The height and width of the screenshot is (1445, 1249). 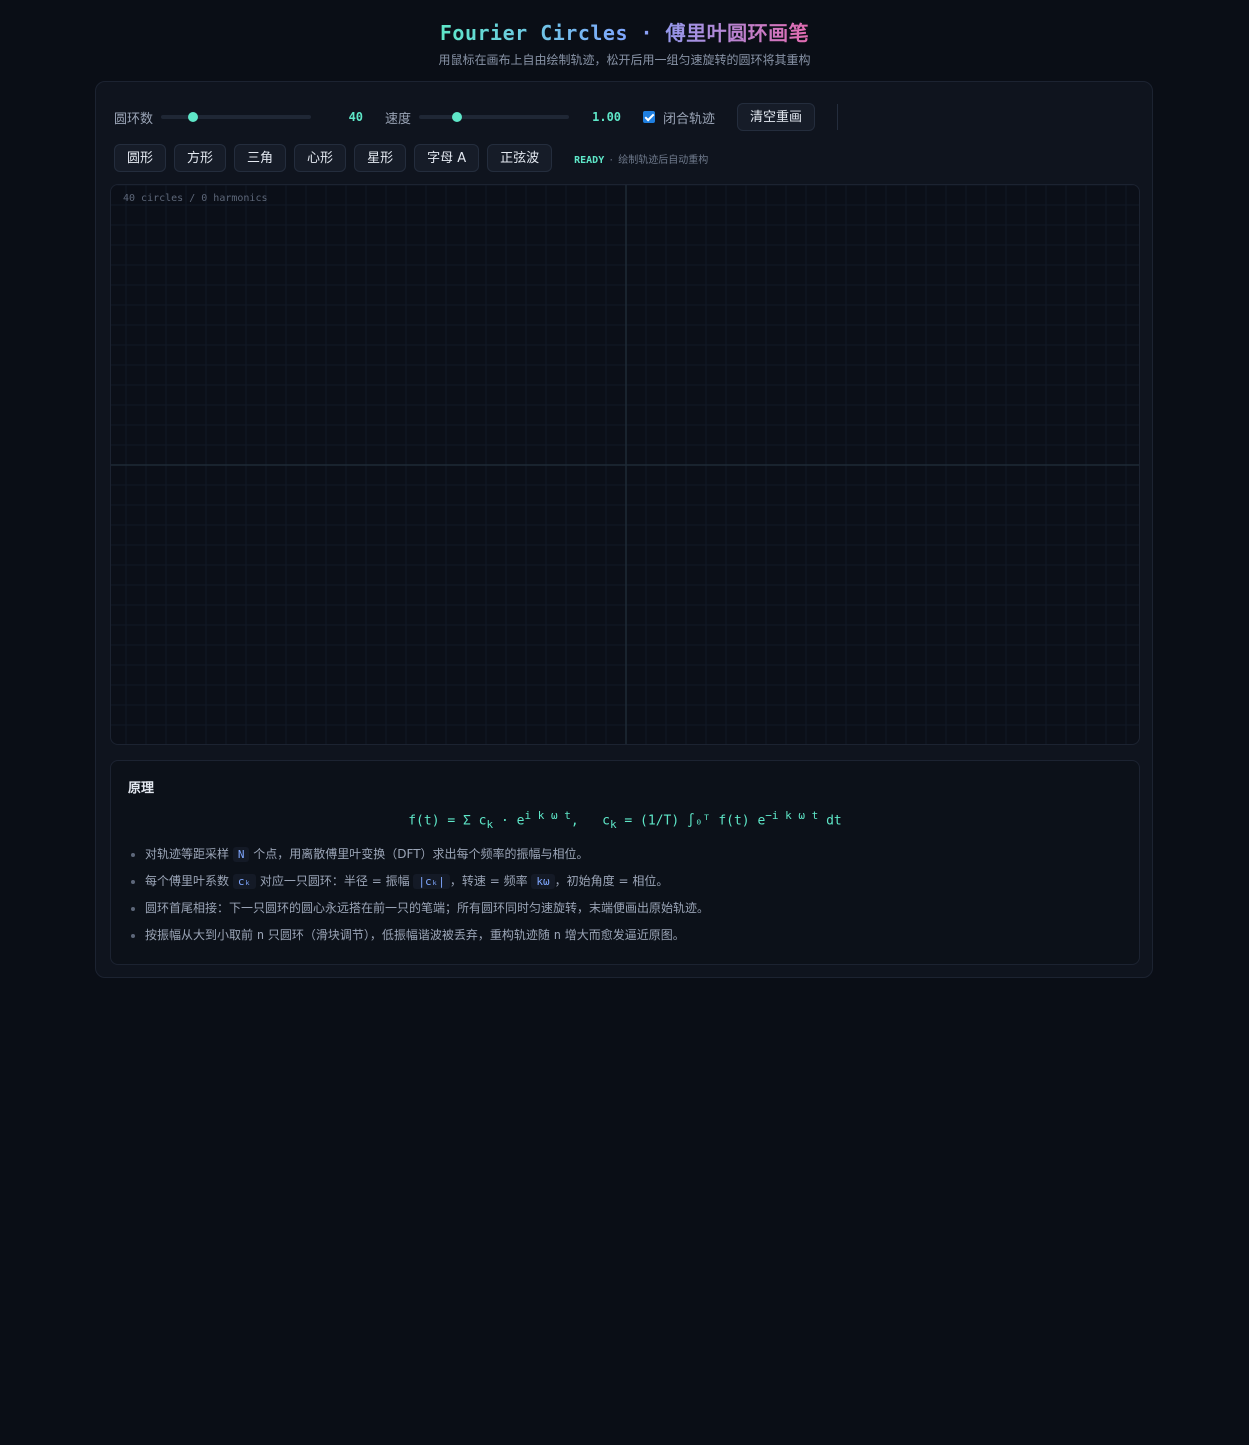 What do you see at coordinates (356, 117) in the screenshot?
I see `circles-value: 40` at bounding box center [356, 117].